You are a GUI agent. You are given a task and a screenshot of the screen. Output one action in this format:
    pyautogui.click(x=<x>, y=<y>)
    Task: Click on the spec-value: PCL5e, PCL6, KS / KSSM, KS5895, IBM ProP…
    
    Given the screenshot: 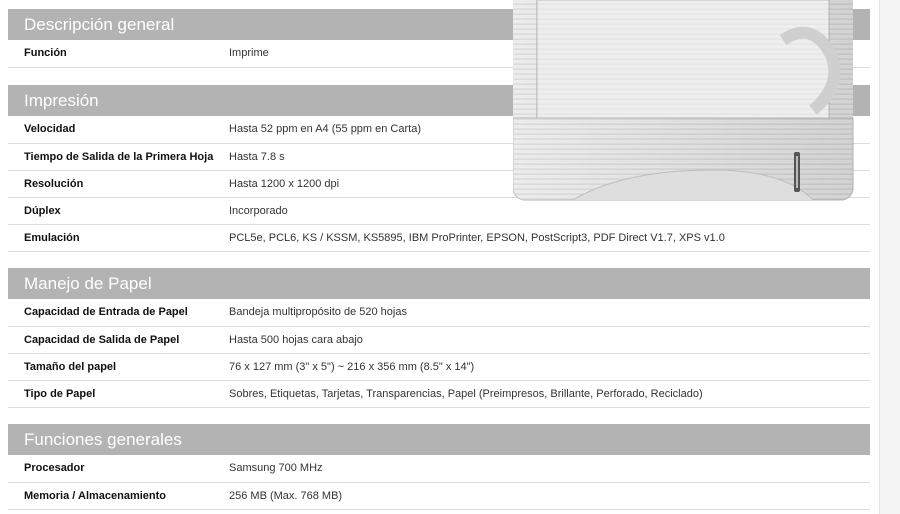 What is the action you would take?
    pyautogui.click(x=477, y=238)
    